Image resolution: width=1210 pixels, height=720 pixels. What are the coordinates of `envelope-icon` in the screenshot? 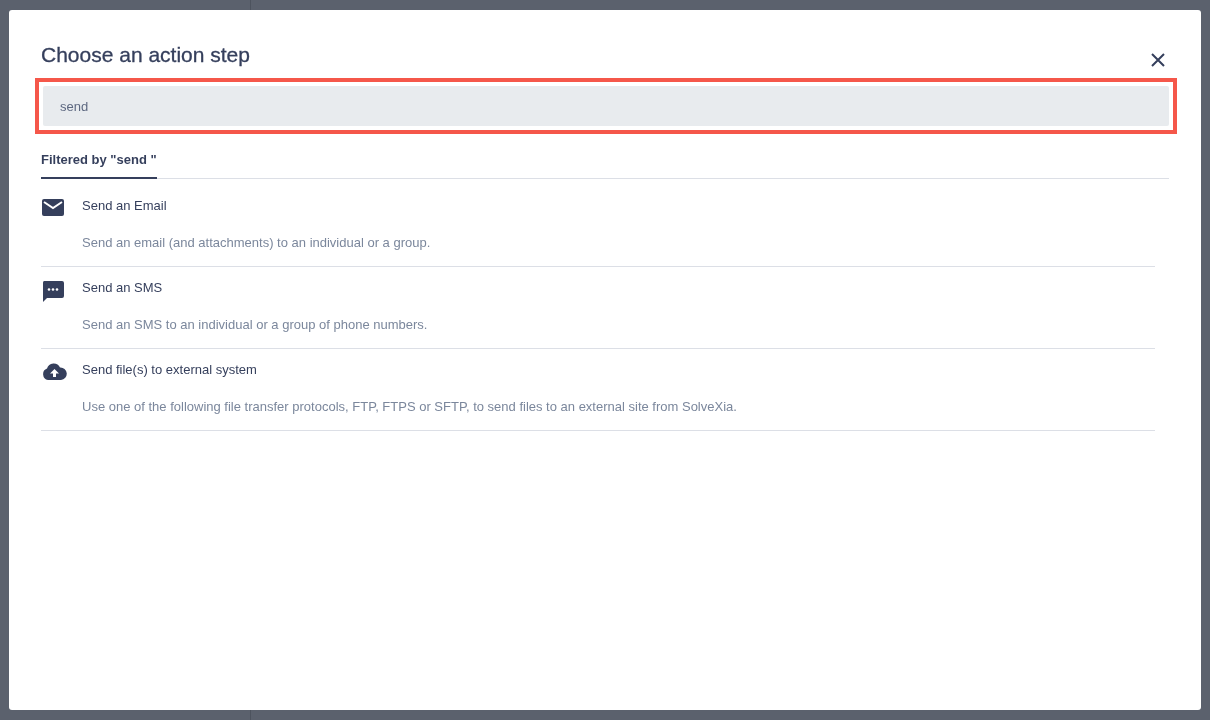 It's located at (53, 207).